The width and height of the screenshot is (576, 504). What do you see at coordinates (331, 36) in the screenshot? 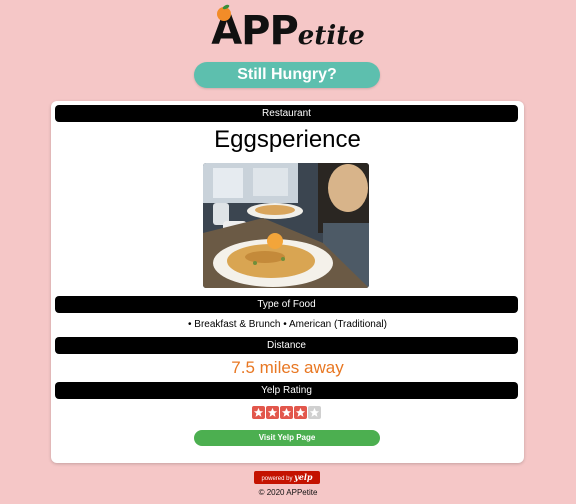
I see `logo-suffix-text: etite` at bounding box center [331, 36].